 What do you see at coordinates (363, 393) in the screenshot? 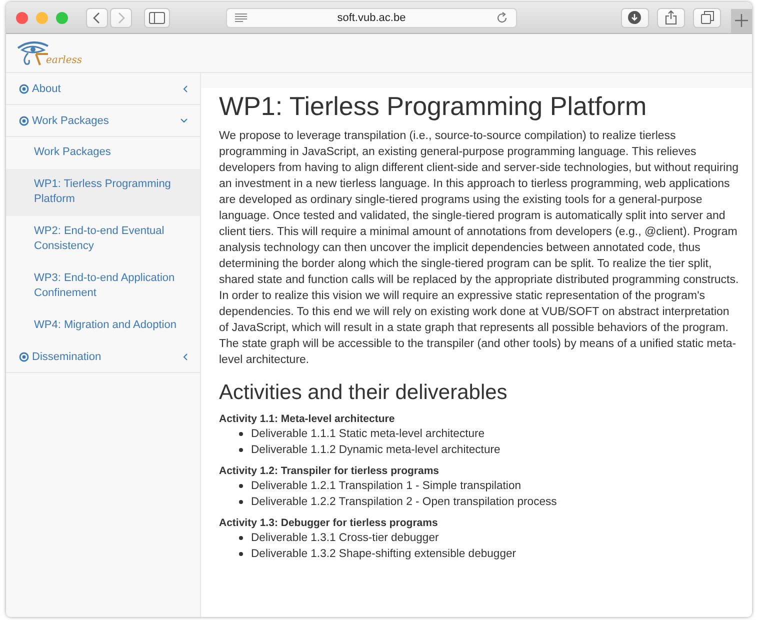
I see `section-heading: Activities and their deliverables` at bounding box center [363, 393].